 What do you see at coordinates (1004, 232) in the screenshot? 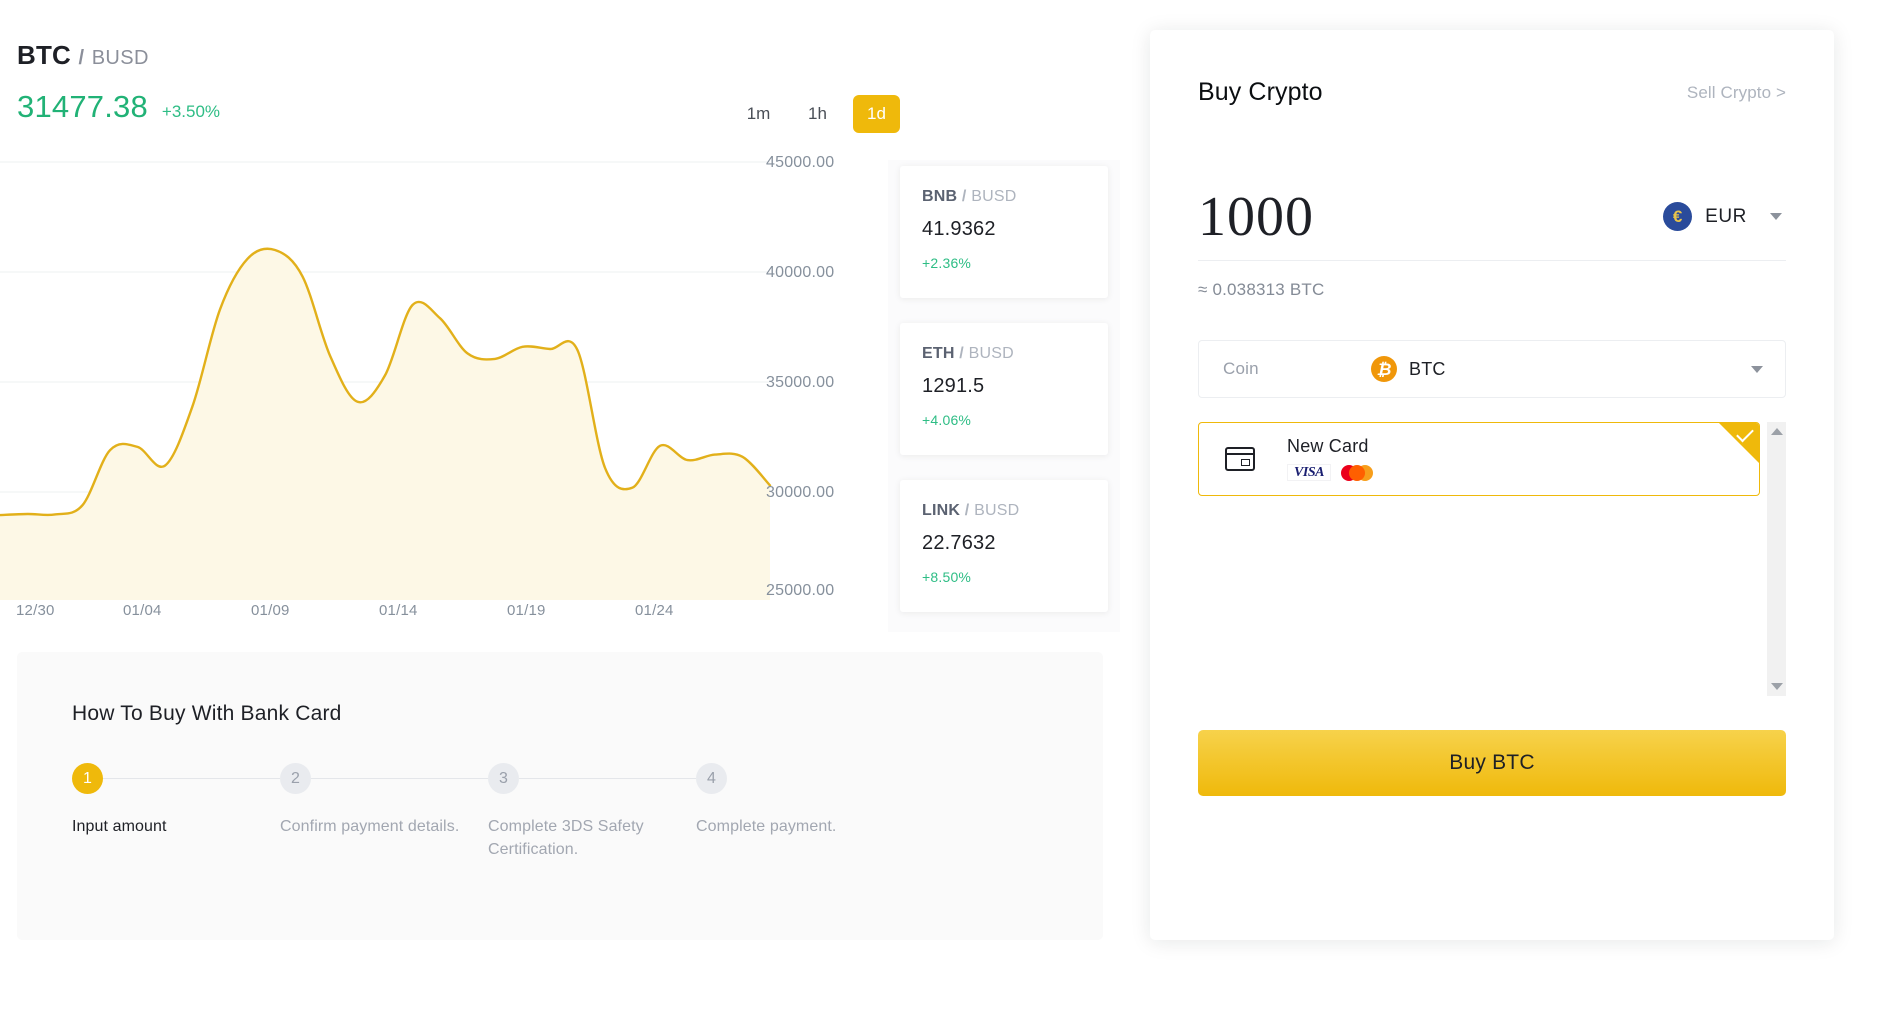
I see `market-ticker-card-bnb: BNB / BUSD 41.9362 +2.36%` at bounding box center [1004, 232].